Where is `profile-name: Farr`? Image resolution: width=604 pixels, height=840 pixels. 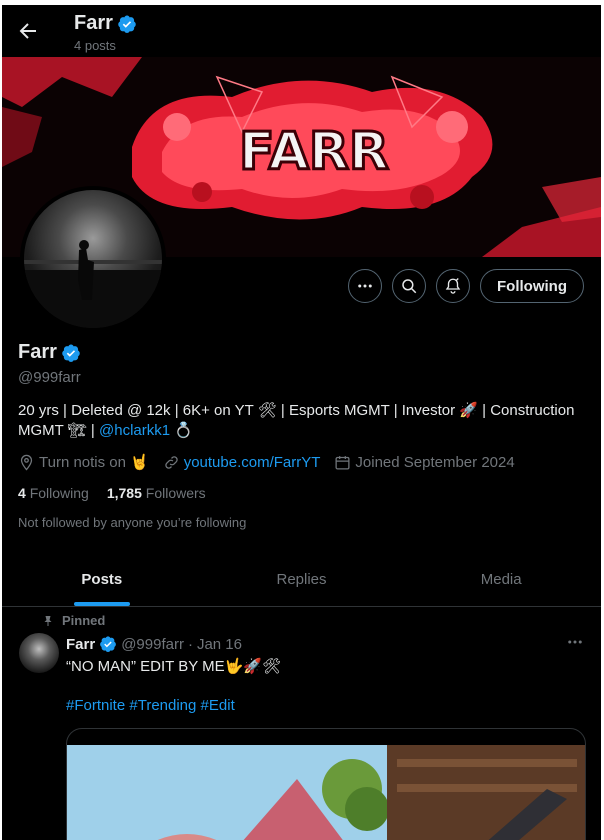 profile-name: Farr is located at coordinates (49, 352).